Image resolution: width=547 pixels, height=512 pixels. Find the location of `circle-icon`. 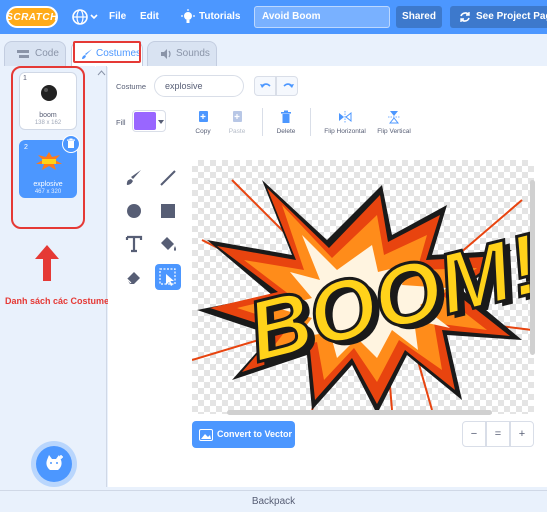

circle-icon is located at coordinates (134, 211).